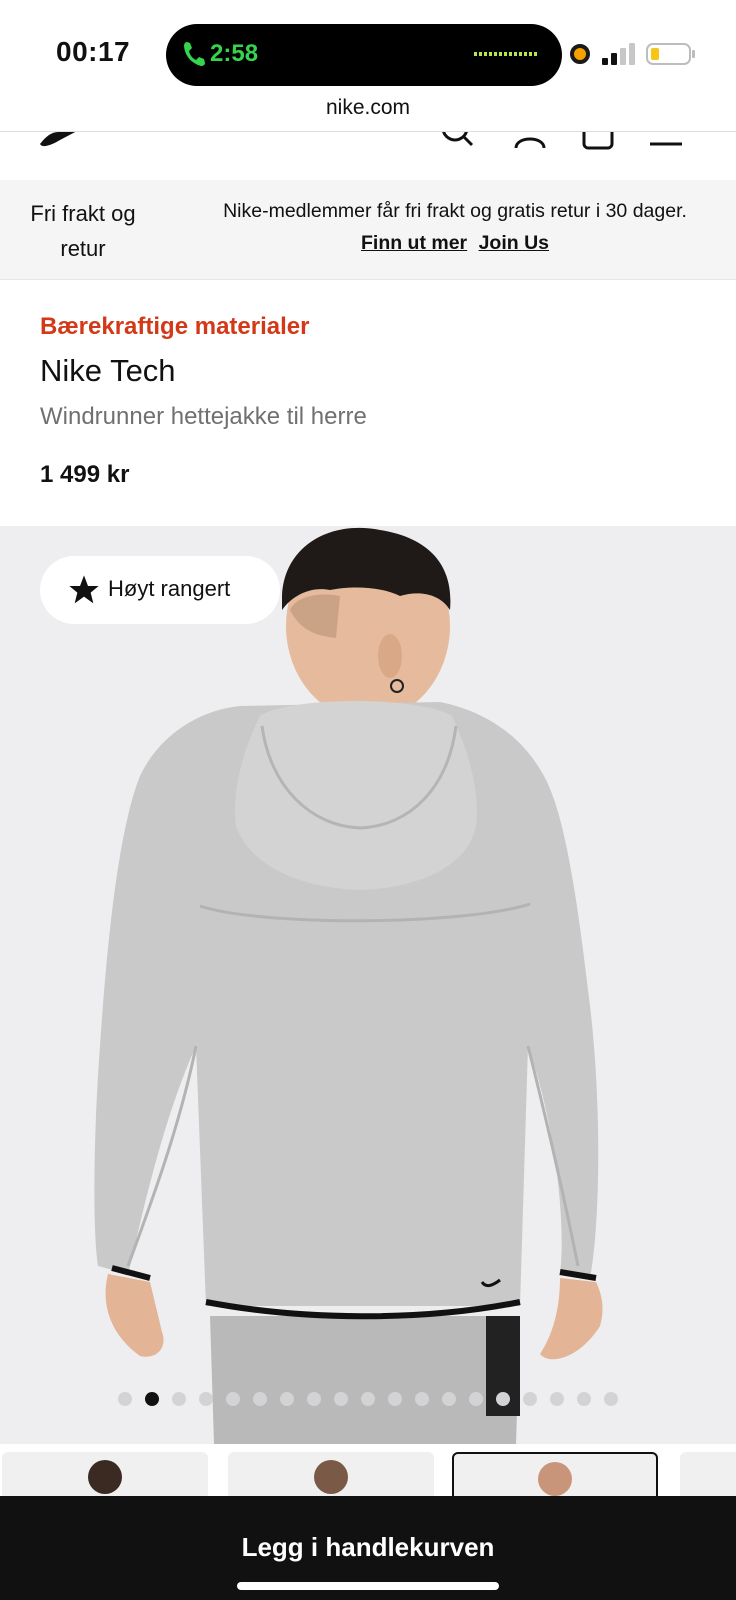 The height and width of the screenshot is (1600, 736). What do you see at coordinates (598, 143) in the screenshot?
I see `bag-icon` at bounding box center [598, 143].